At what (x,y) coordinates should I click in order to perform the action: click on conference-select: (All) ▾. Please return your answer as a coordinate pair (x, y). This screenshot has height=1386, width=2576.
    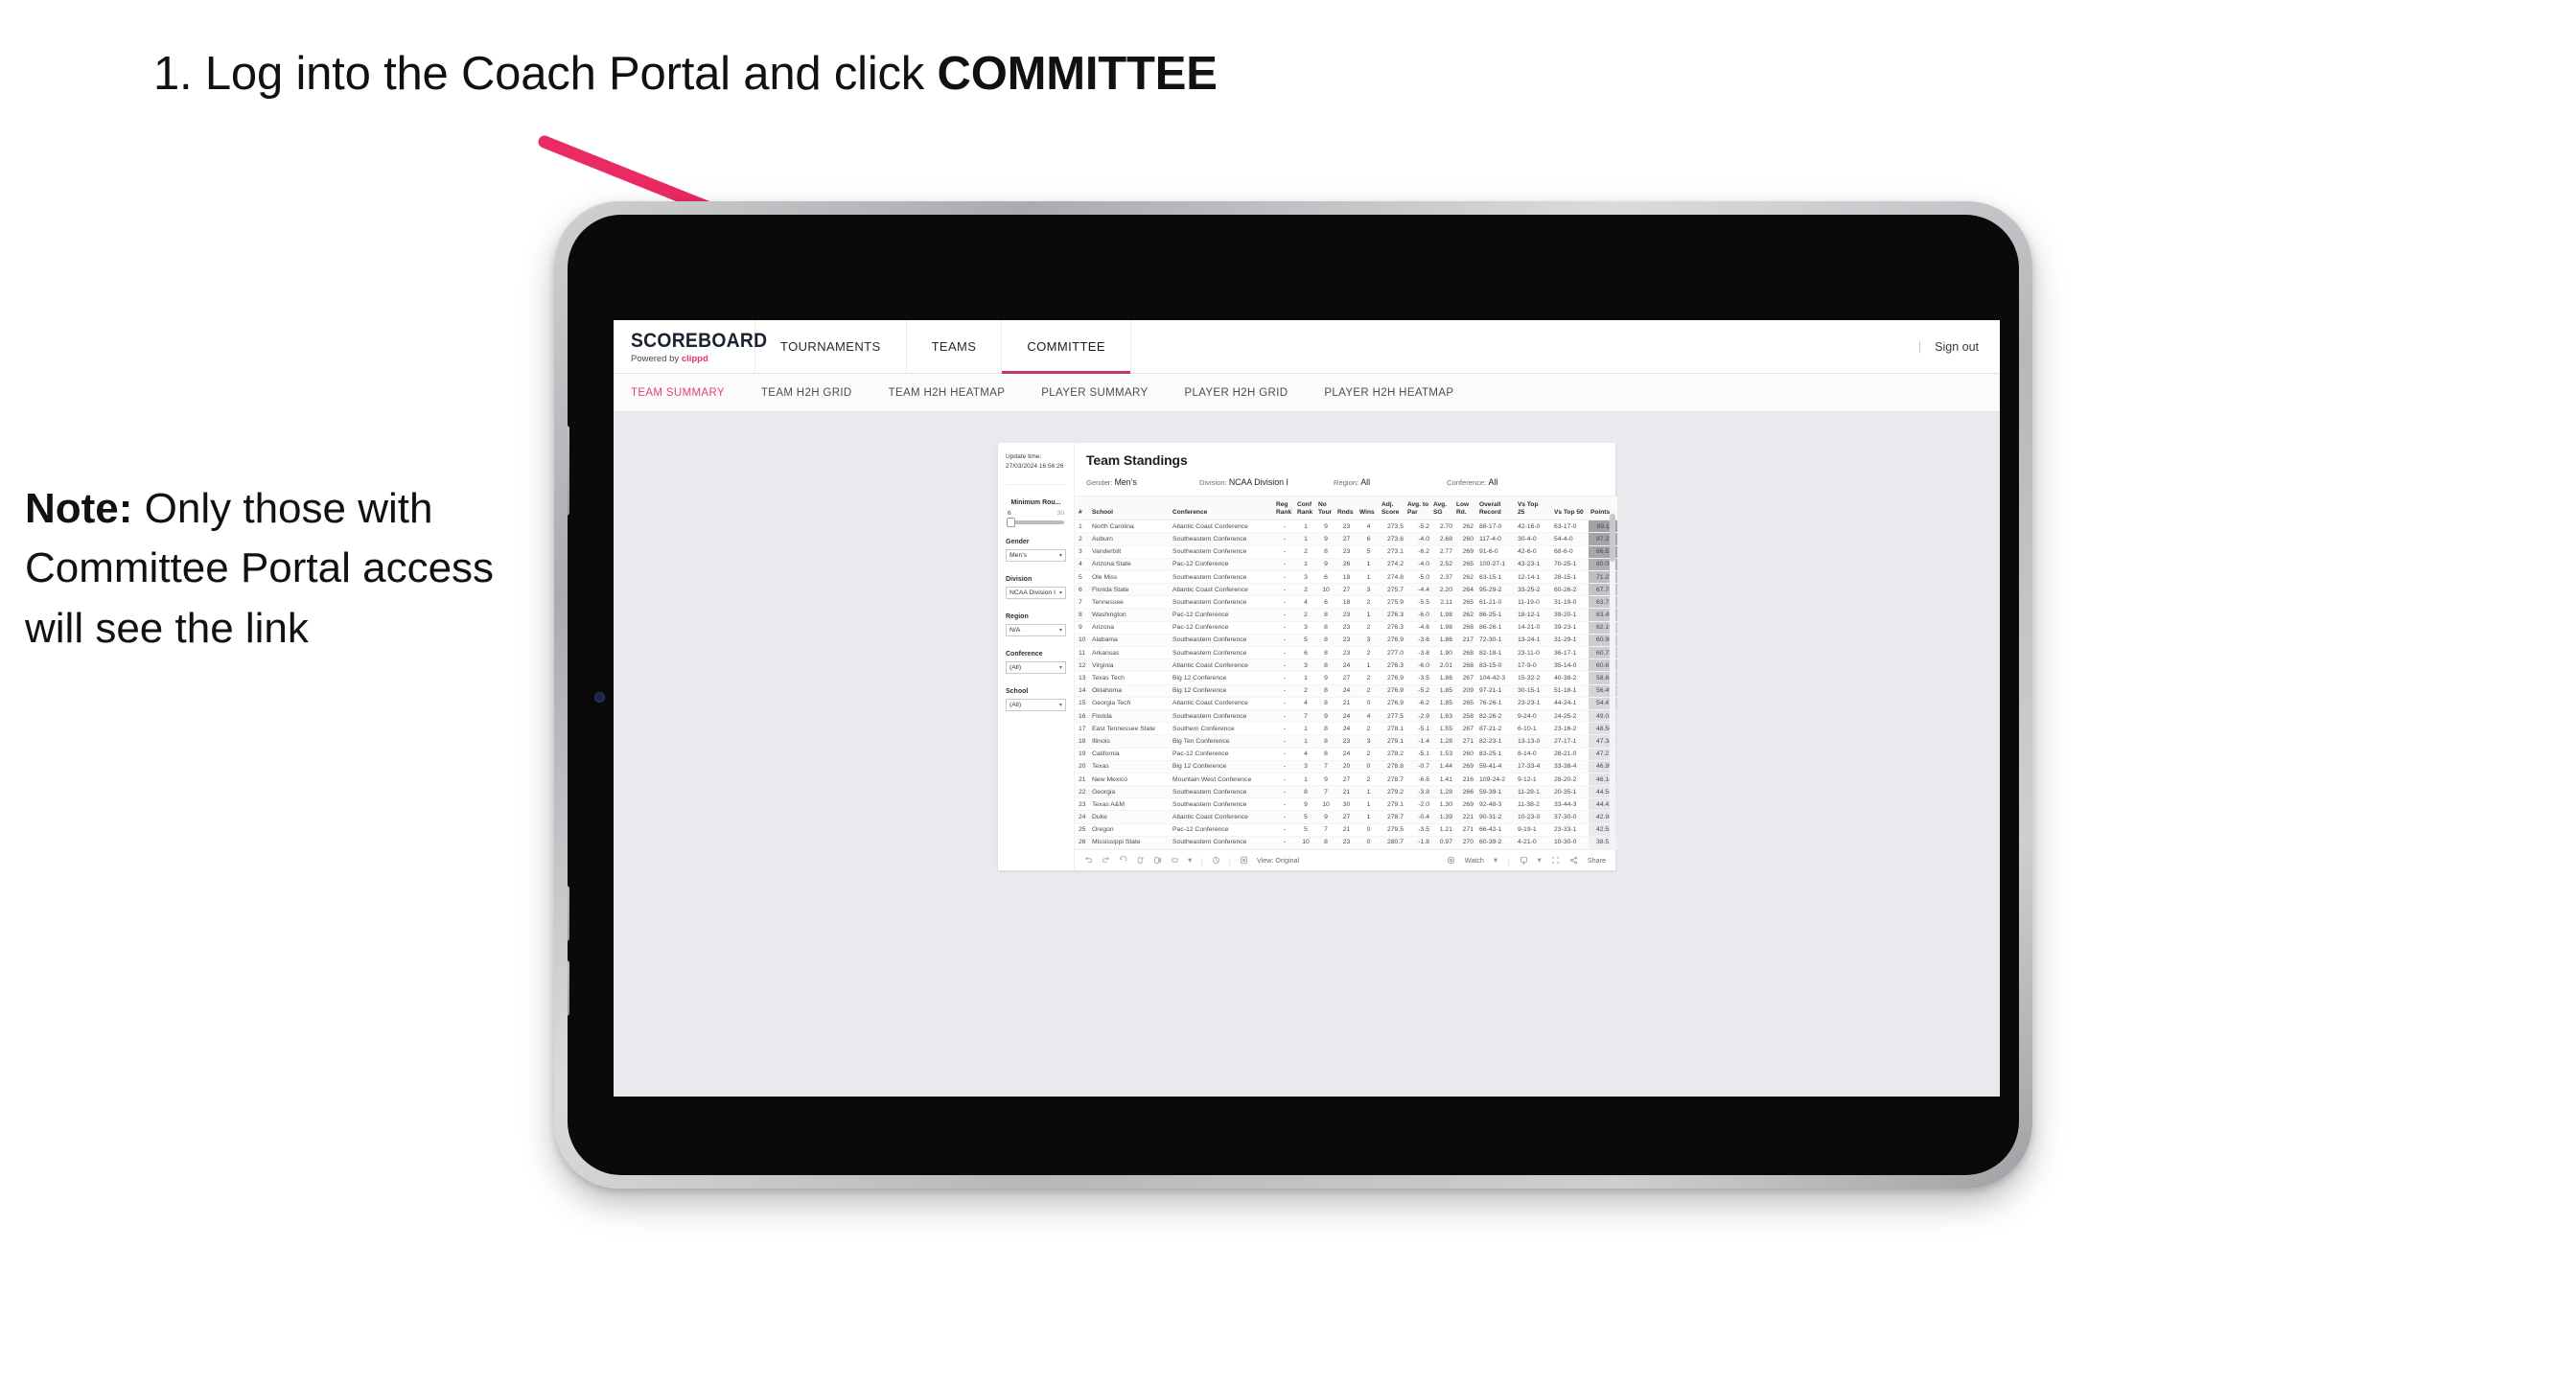
    Looking at the image, I should click on (1036, 668).